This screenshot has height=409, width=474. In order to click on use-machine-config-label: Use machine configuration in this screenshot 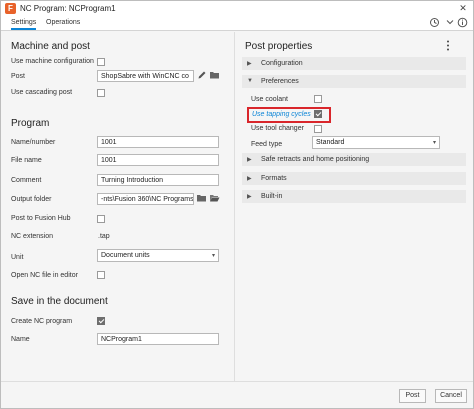, I will do `click(52, 61)`.